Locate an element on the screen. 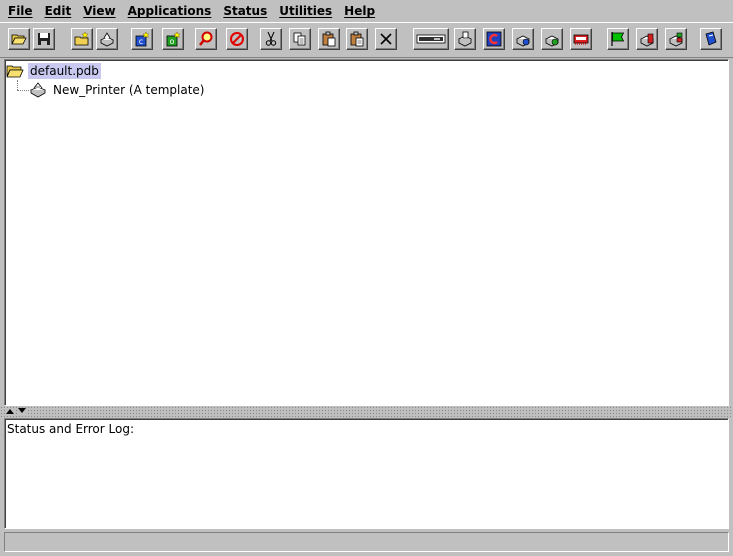 Image resolution: width=733 pixels, height=556 pixels. printer-hold-button is located at coordinates (647, 39).